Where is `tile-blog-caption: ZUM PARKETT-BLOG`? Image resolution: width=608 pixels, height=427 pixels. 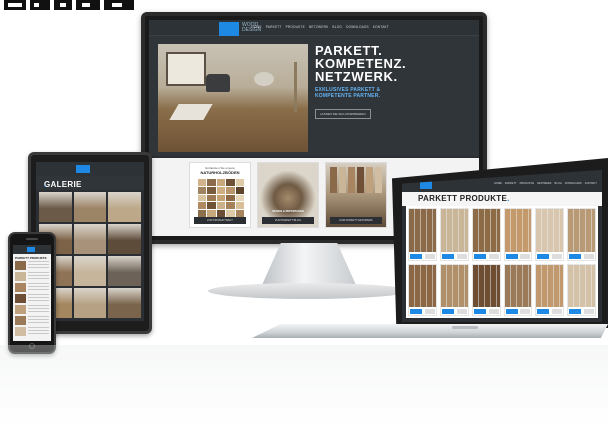
tile-blog-caption: ZUM PARKETT-BLOG is located at coordinates (288, 220).